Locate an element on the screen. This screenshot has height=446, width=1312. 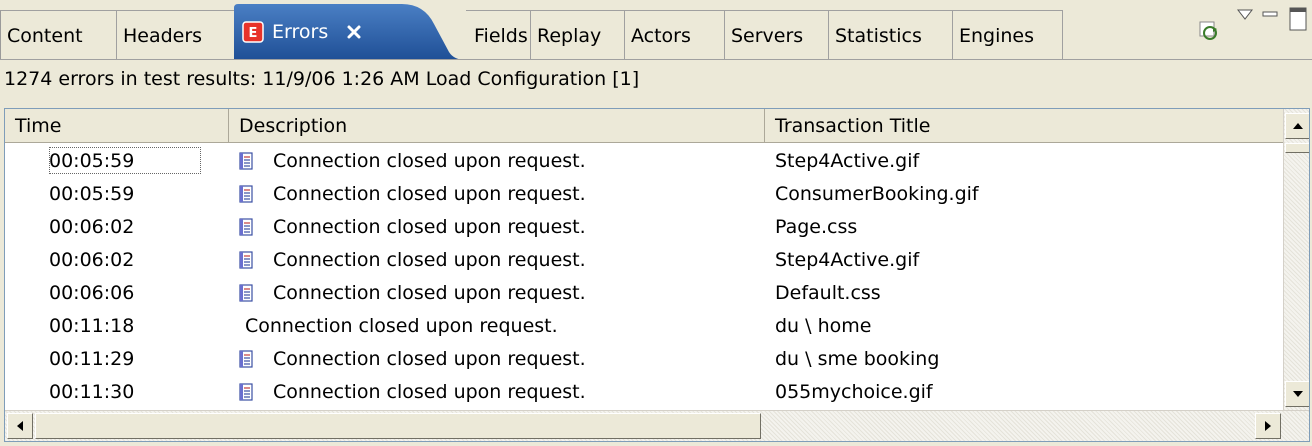
tab-label: Actors is located at coordinates (661, 35).